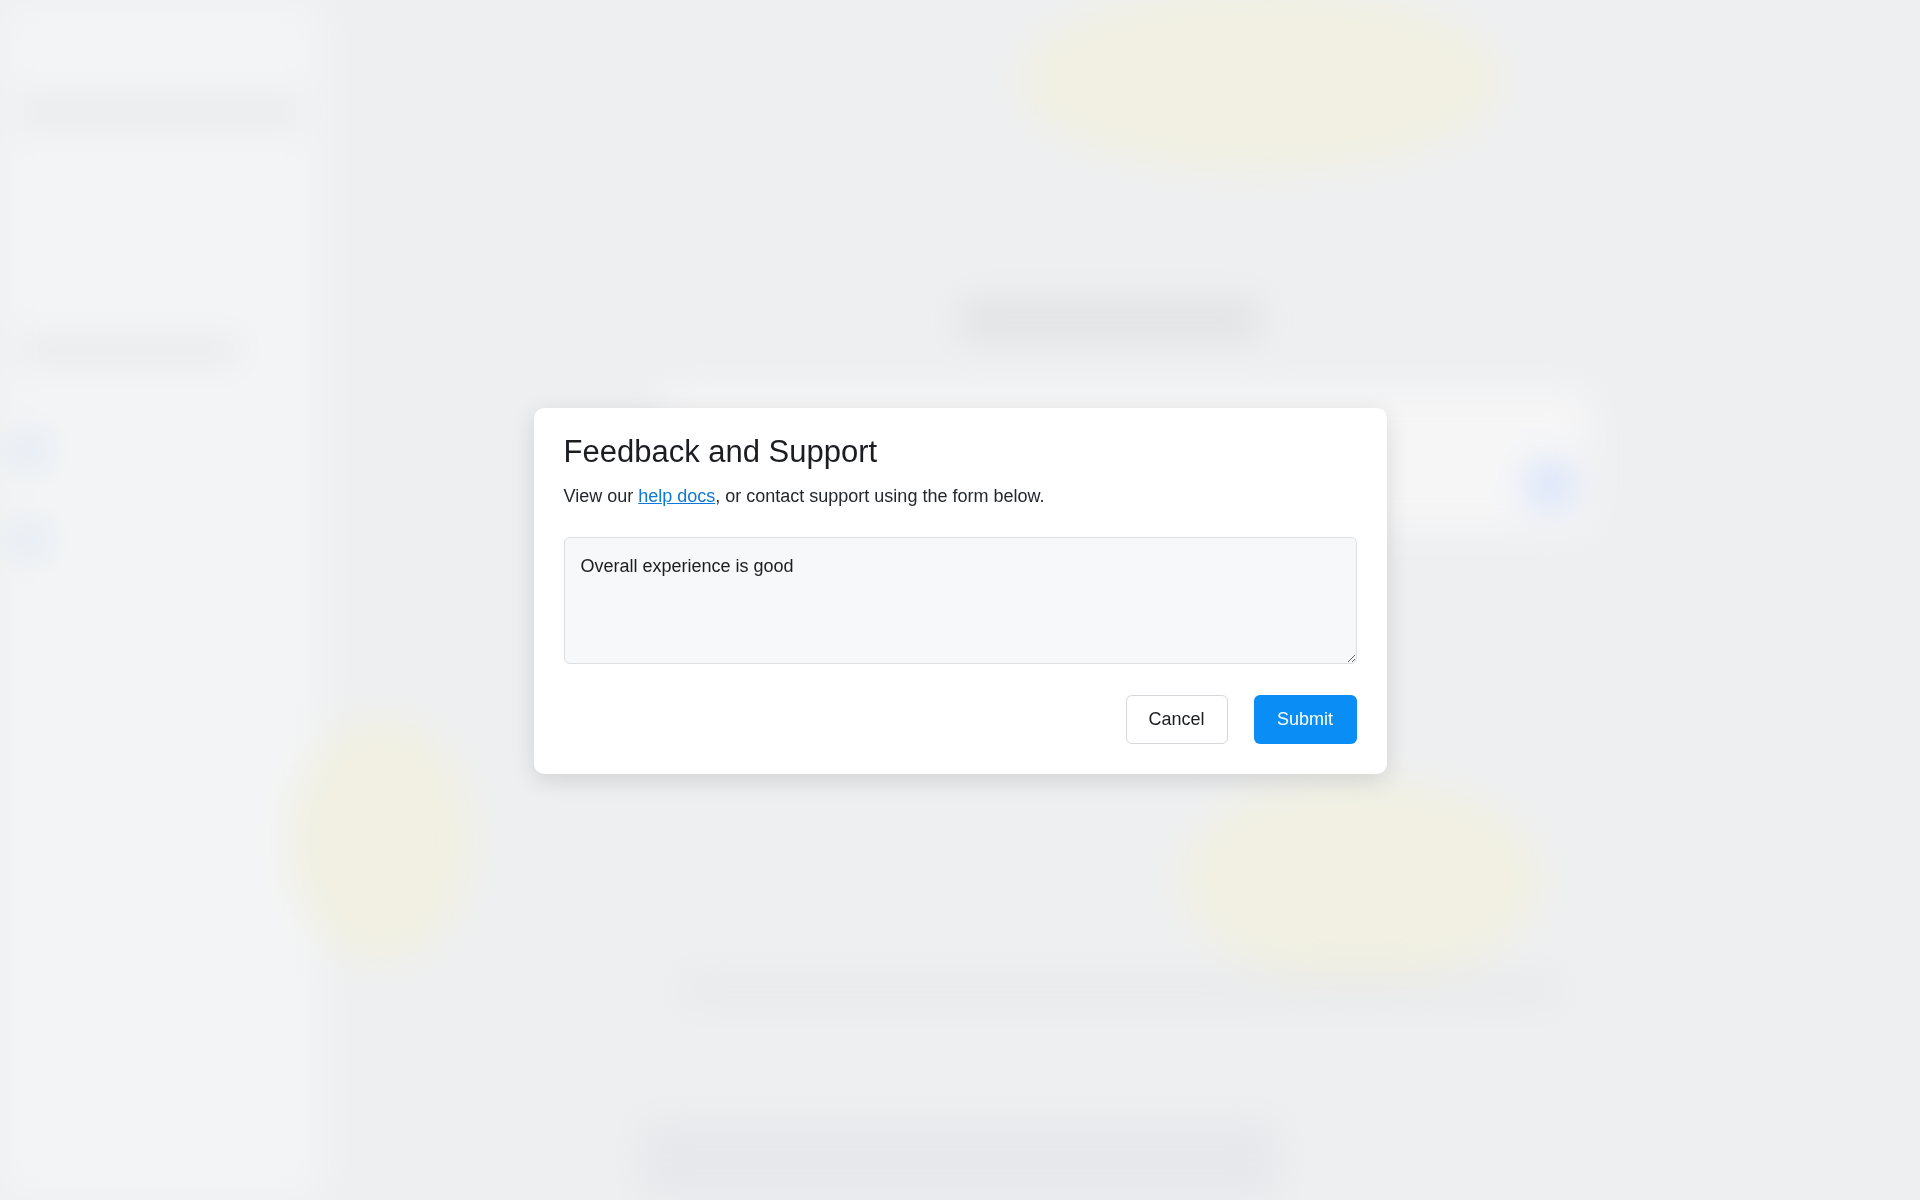 The image size is (1920, 1200). I want to click on dialog-description: View our help docs, or contact support using the form below., so click(804, 496).